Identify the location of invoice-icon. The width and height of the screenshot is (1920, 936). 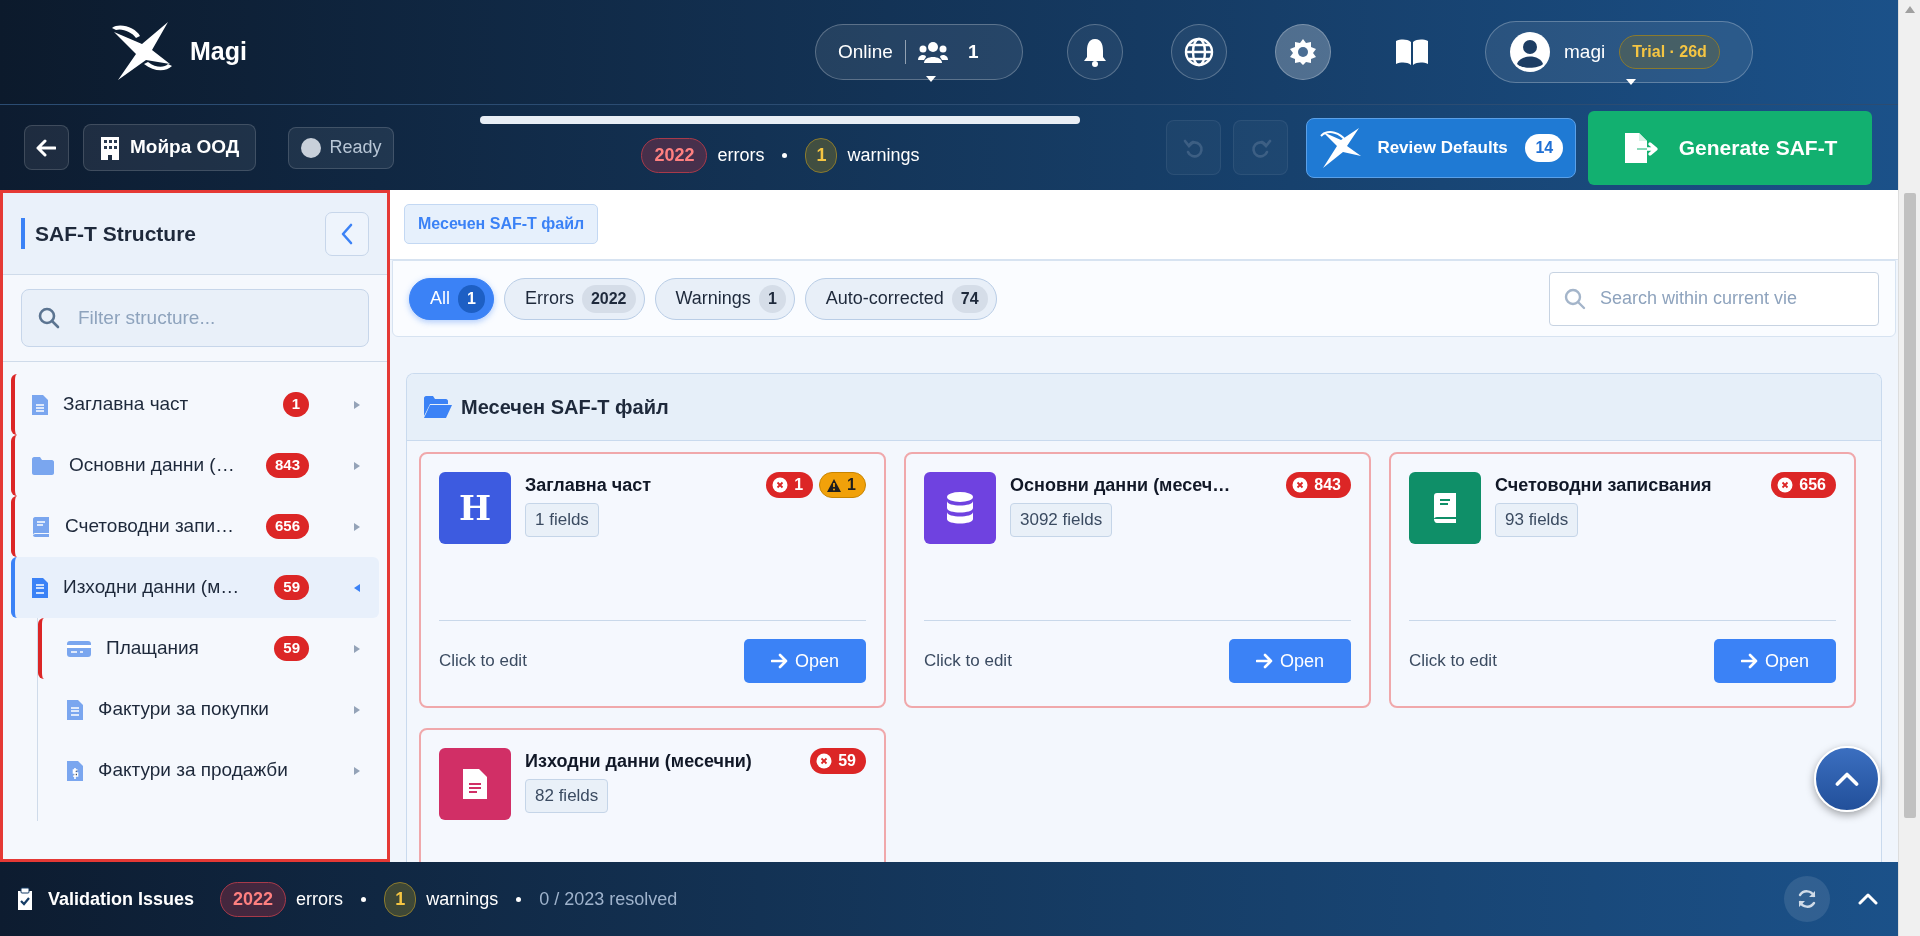
(75, 770).